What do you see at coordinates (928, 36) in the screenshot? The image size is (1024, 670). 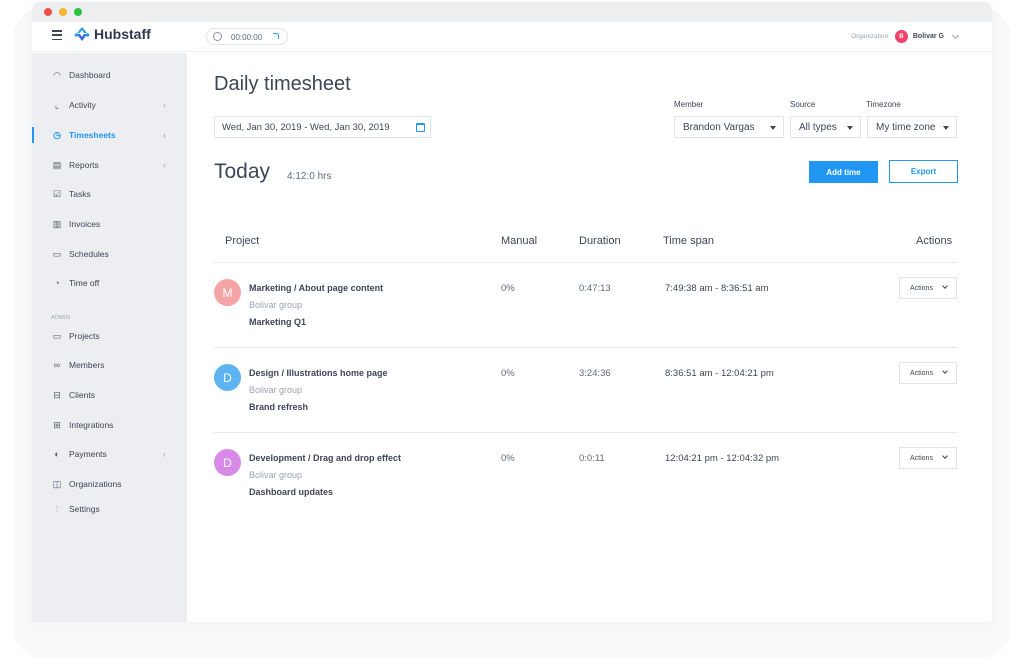 I see `organization-name: Bolivar G` at bounding box center [928, 36].